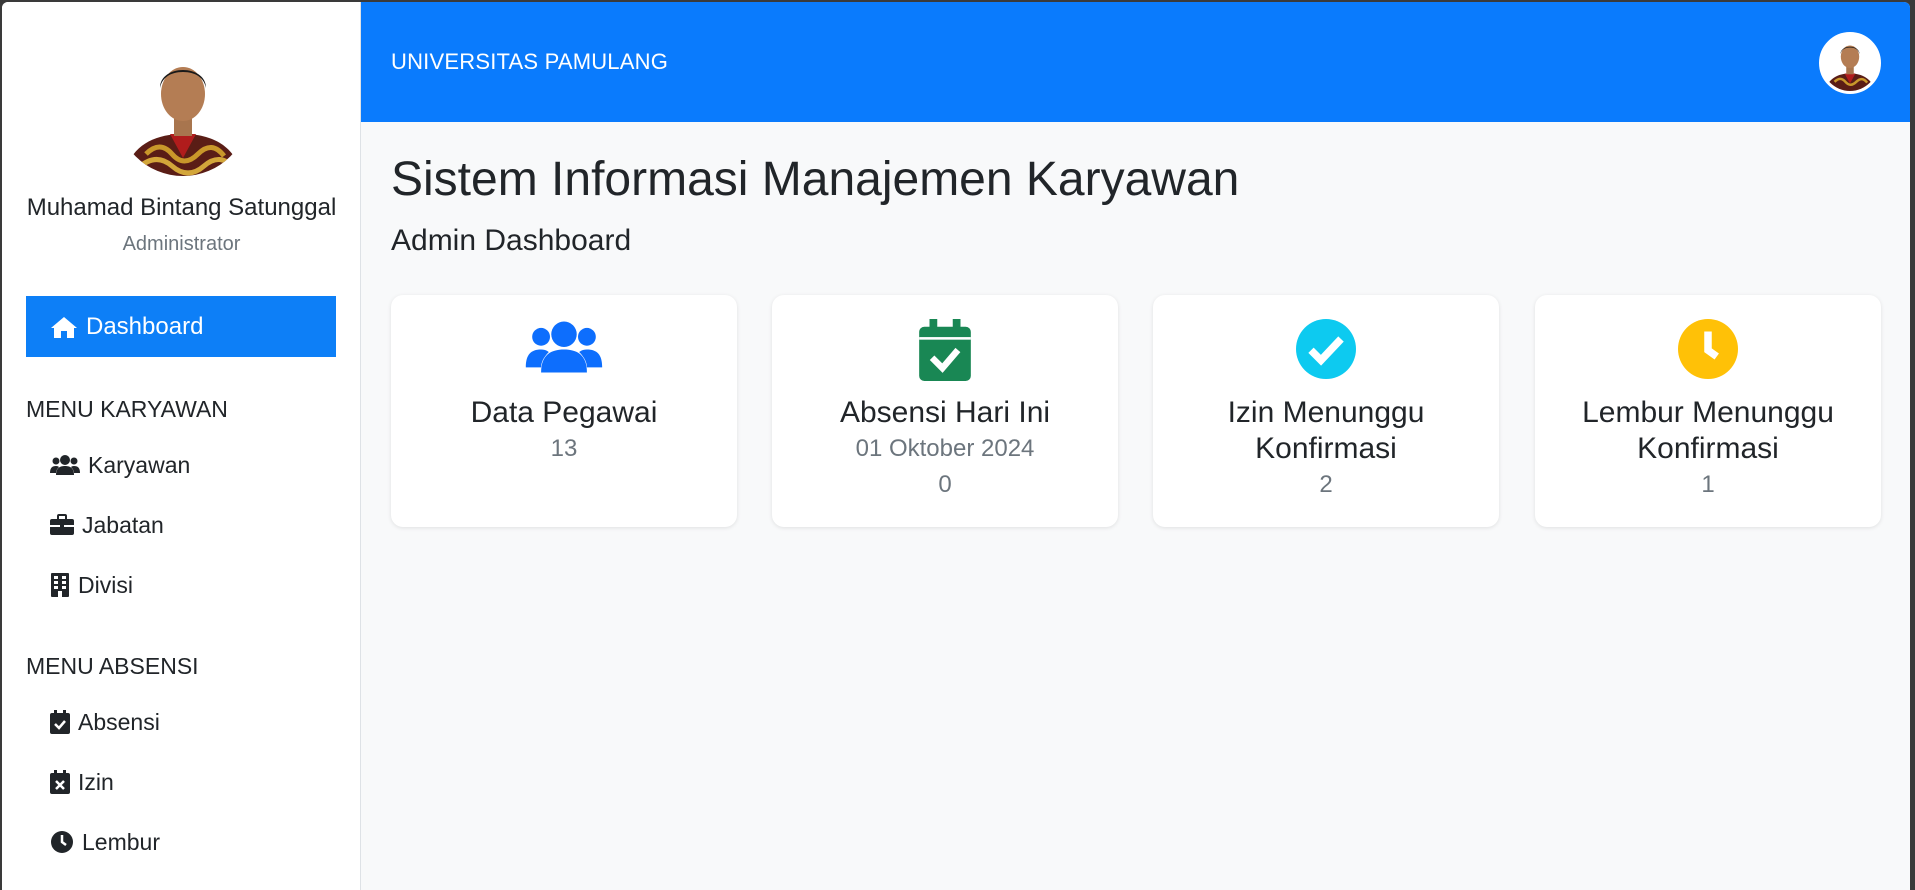 The image size is (1915, 890). I want to click on sidebar-item-jabatan: Jabatan, so click(107, 525).